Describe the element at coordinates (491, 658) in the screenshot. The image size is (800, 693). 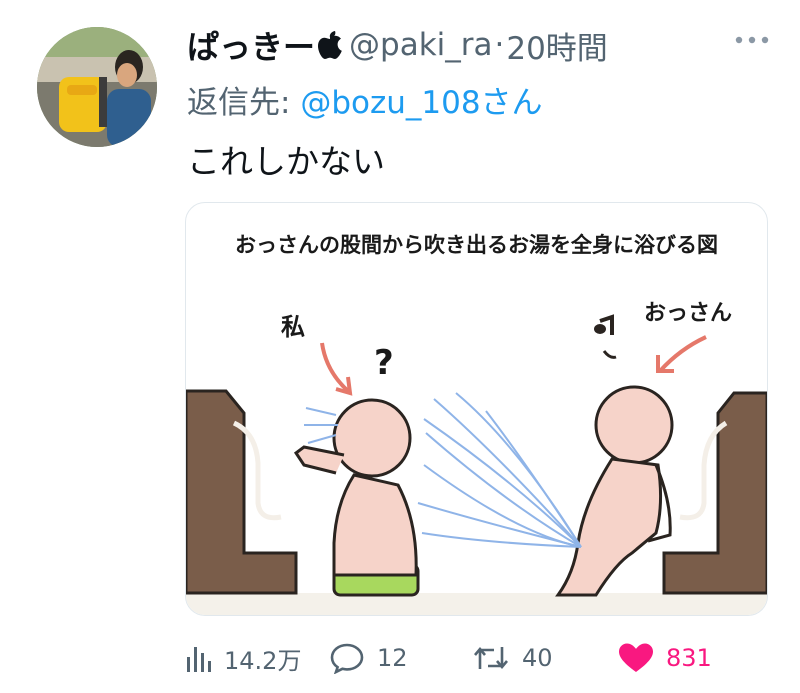
I see `retweet-icon` at that location.